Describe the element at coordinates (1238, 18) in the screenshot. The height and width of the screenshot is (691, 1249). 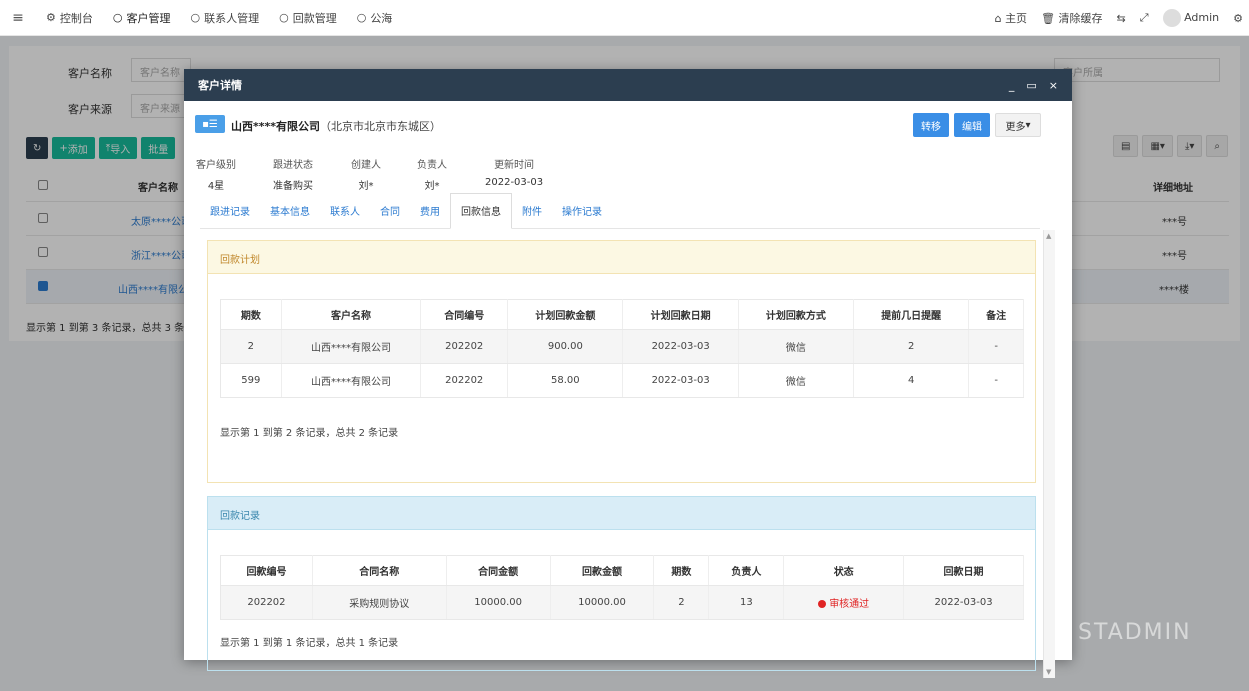
I see `settings-icon: ⚙` at that location.